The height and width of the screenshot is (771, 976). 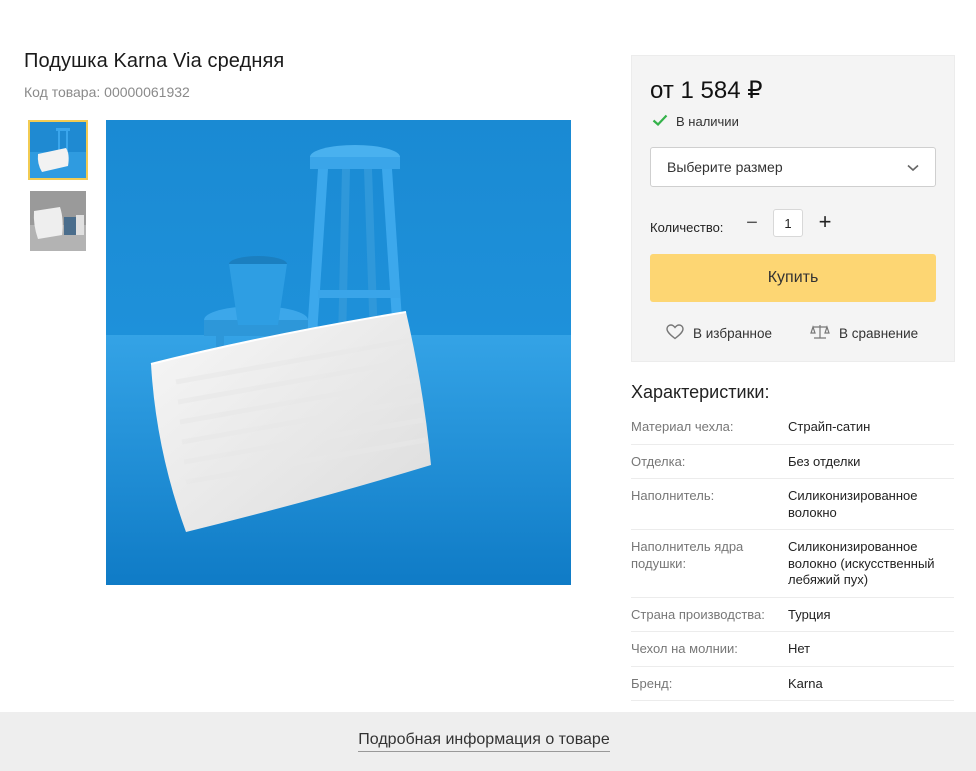 What do you see at coordinates (788, 223) in the screenshot?
I see `quantity-input: 1` at bounding box center [788, 223].